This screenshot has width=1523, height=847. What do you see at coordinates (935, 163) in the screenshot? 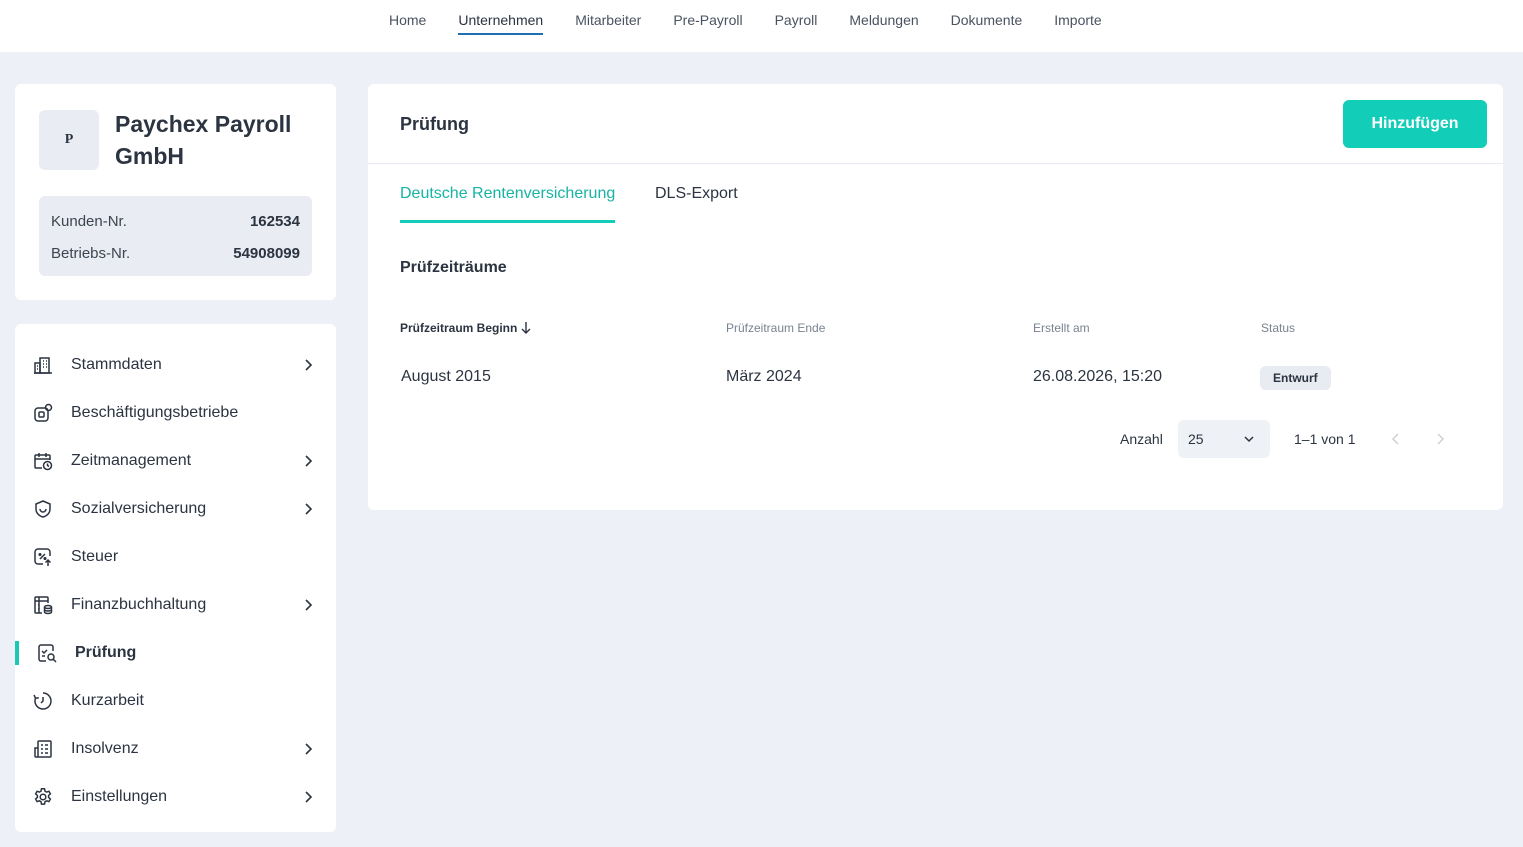
I see `header-divider` at bounding box center [935, 163].